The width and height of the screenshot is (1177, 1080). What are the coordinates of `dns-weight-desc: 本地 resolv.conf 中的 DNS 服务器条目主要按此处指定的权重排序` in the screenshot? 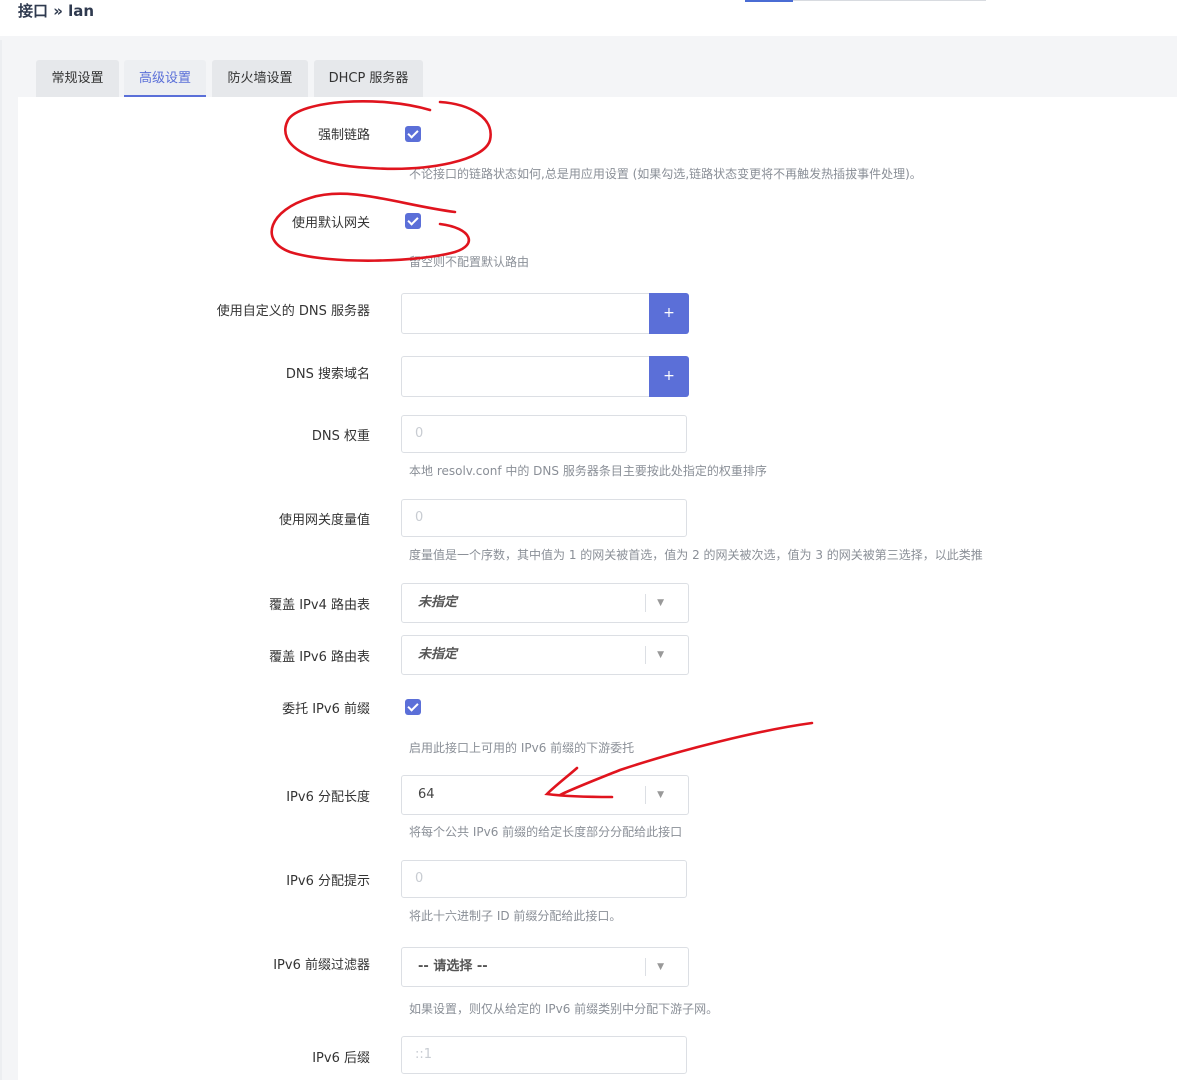 It's located at (588, 471).